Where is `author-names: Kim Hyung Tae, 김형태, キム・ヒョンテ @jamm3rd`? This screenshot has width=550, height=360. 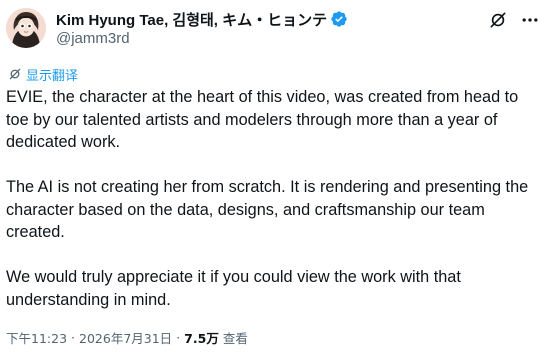
author-names: Kim Hyung Tae, 김형태, キム・ヒョンテ @jamm3rd is located at coordinates (202, 27).